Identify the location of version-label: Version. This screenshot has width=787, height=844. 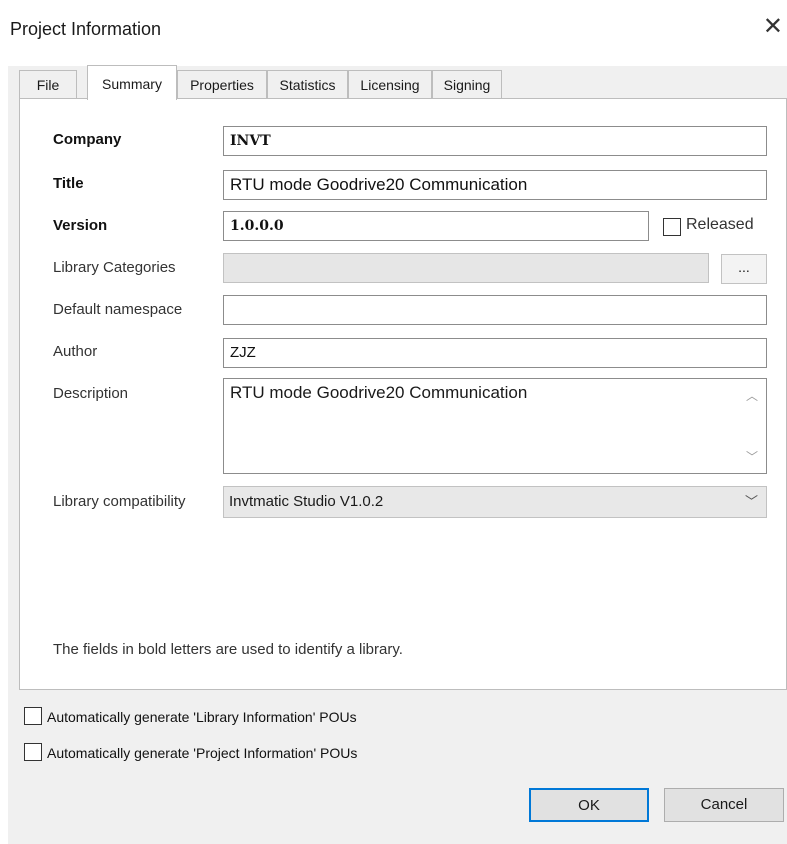
(80, 225).